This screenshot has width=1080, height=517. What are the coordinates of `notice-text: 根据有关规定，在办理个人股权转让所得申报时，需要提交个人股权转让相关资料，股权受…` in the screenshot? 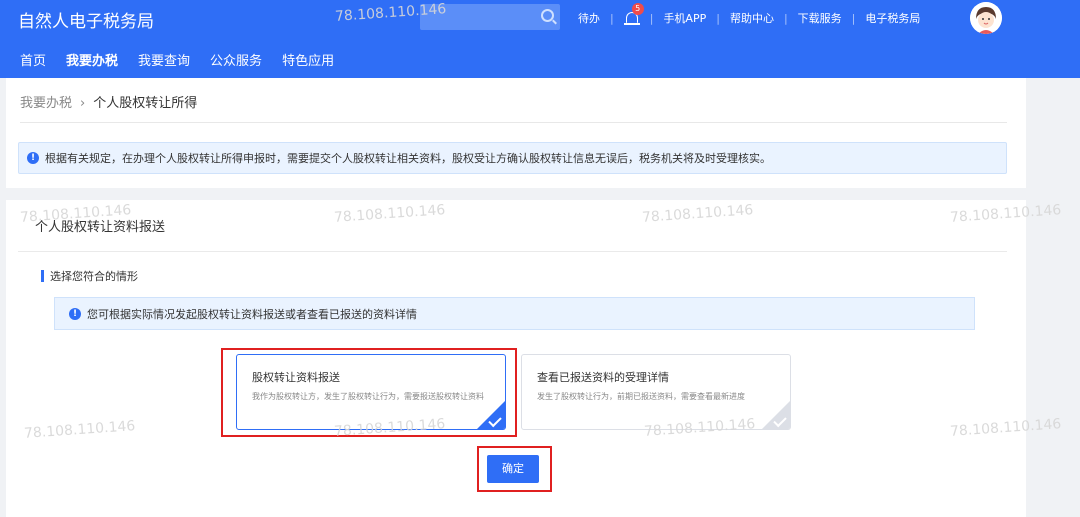 It's located at (408, 158).